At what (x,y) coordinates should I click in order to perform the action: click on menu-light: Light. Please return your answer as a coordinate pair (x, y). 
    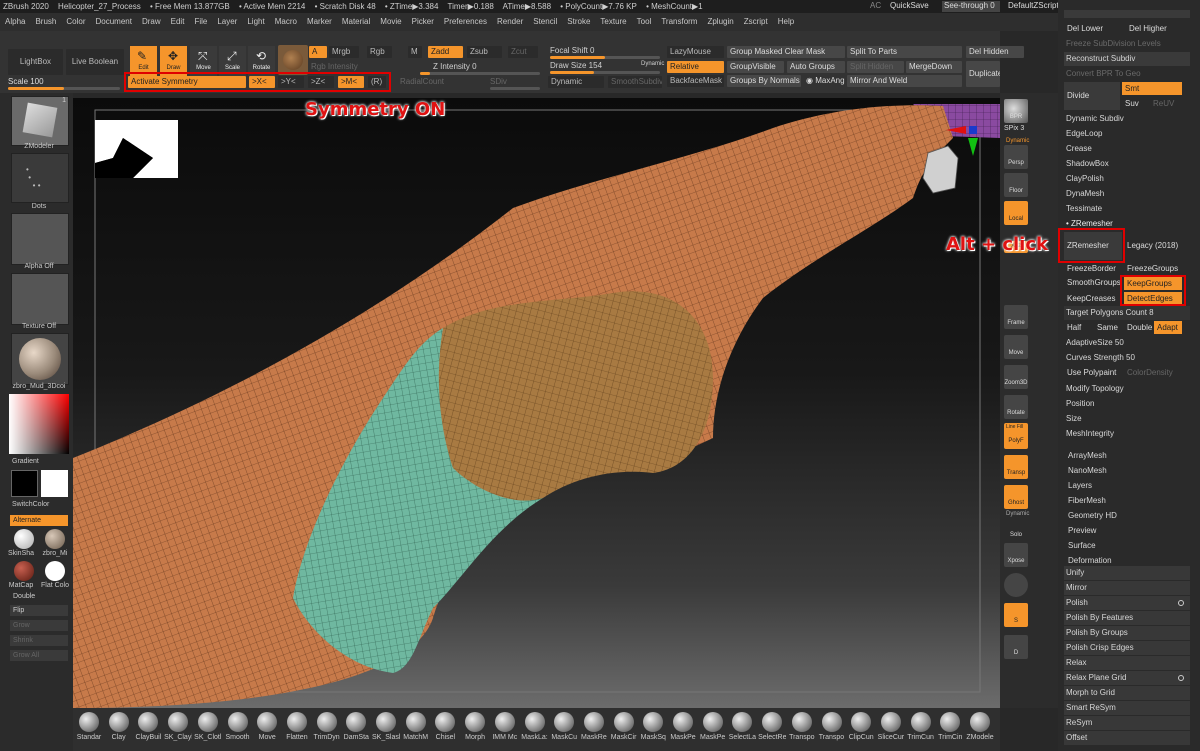
    Looking at the image, I should click on (255, 22).